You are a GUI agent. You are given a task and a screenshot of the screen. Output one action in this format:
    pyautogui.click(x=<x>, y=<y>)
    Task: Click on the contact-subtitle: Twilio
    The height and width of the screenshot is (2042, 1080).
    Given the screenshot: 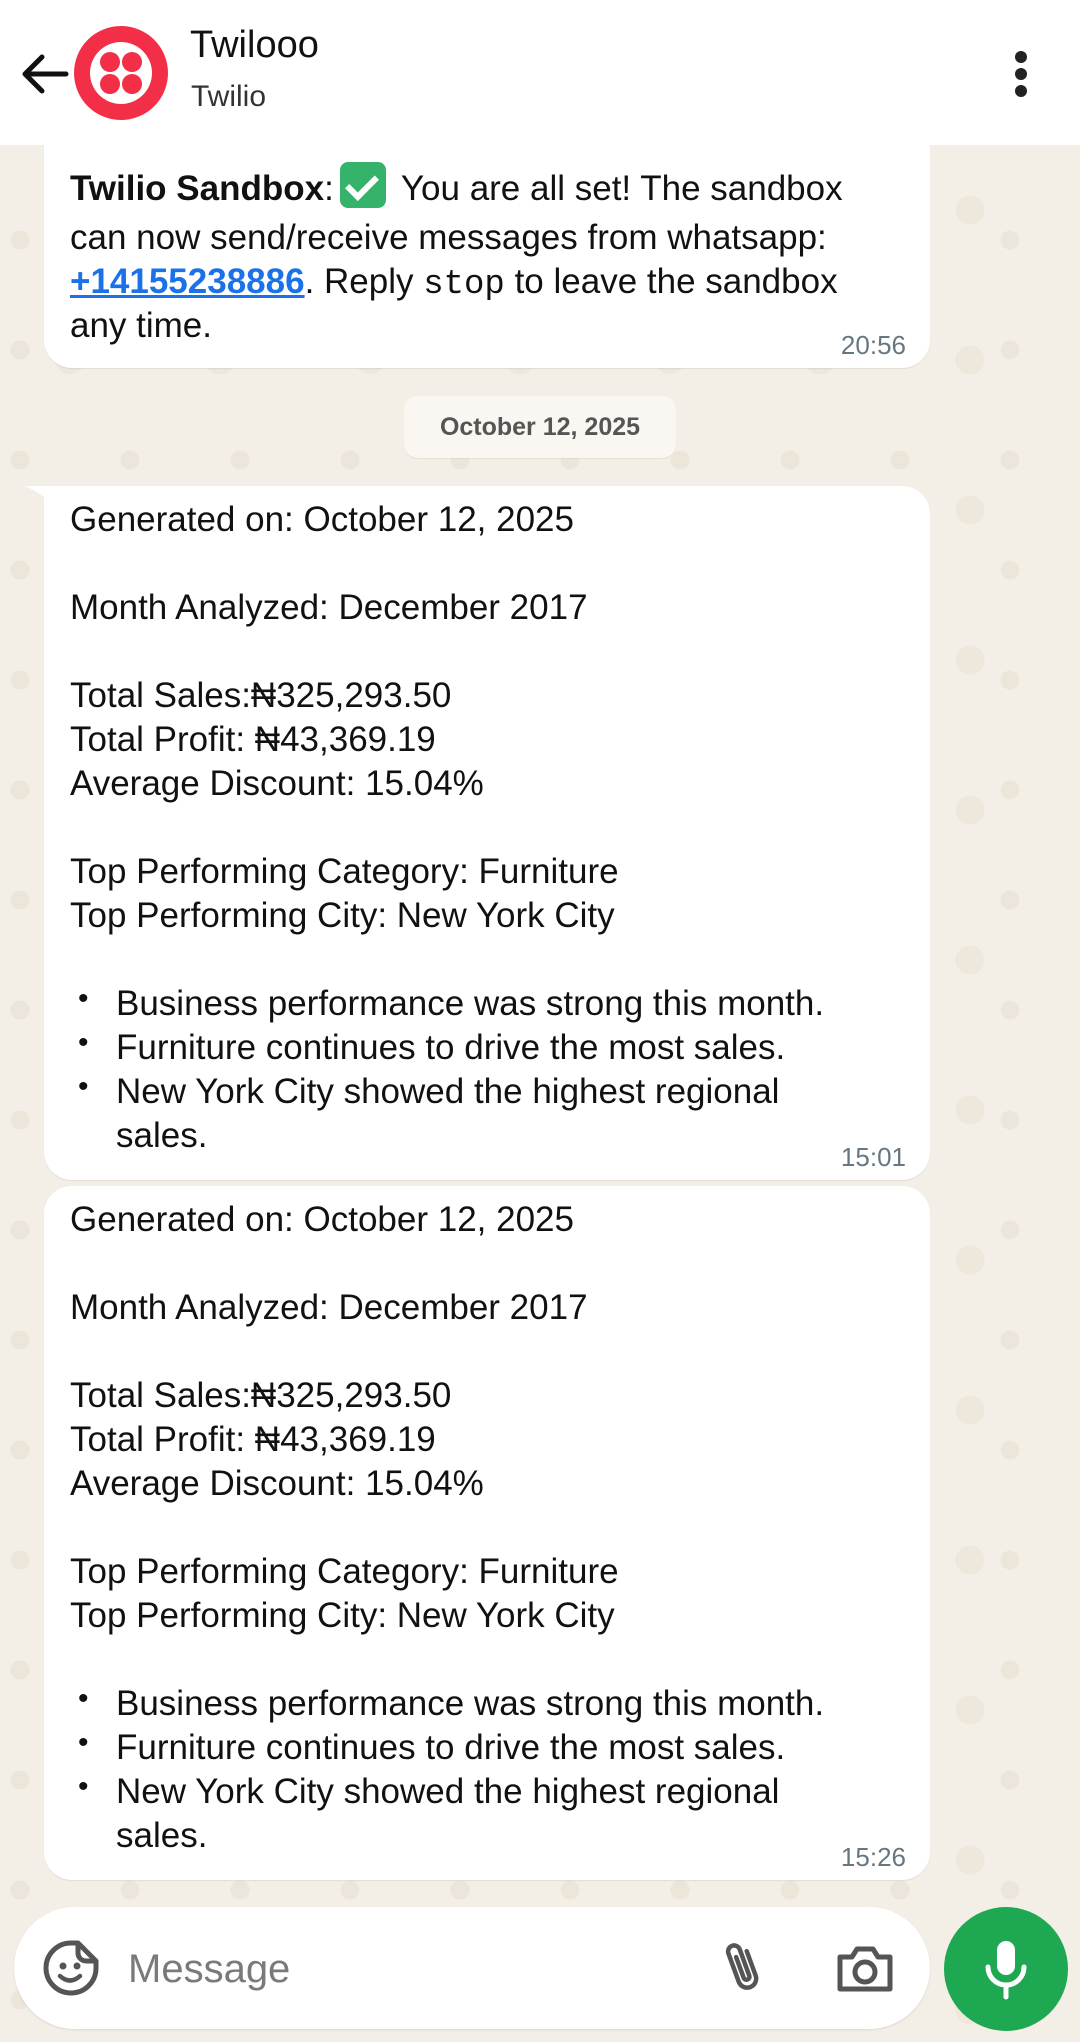 What is the action you would take?
    pyautogui.click(x=228, y=97)
    